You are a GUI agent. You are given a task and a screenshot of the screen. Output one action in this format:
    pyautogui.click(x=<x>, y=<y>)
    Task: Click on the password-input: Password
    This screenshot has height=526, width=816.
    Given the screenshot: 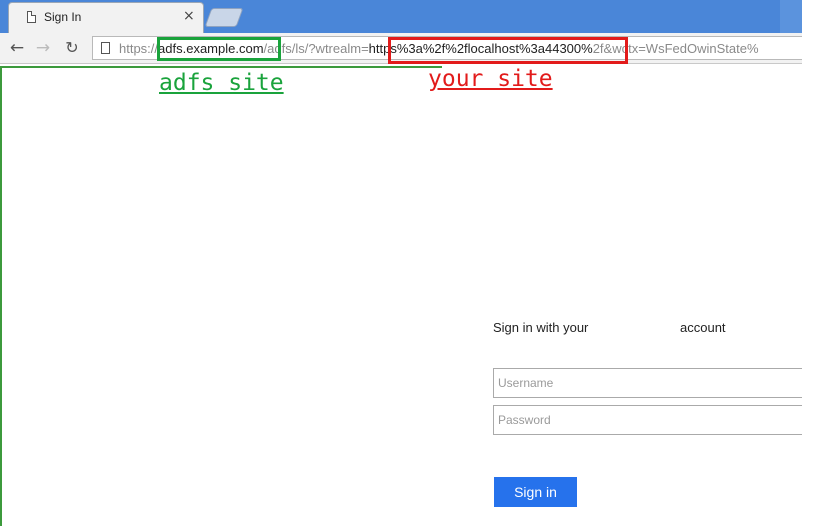 What is the action you would take?
    pyautogui.click(x=647, y=420)
    